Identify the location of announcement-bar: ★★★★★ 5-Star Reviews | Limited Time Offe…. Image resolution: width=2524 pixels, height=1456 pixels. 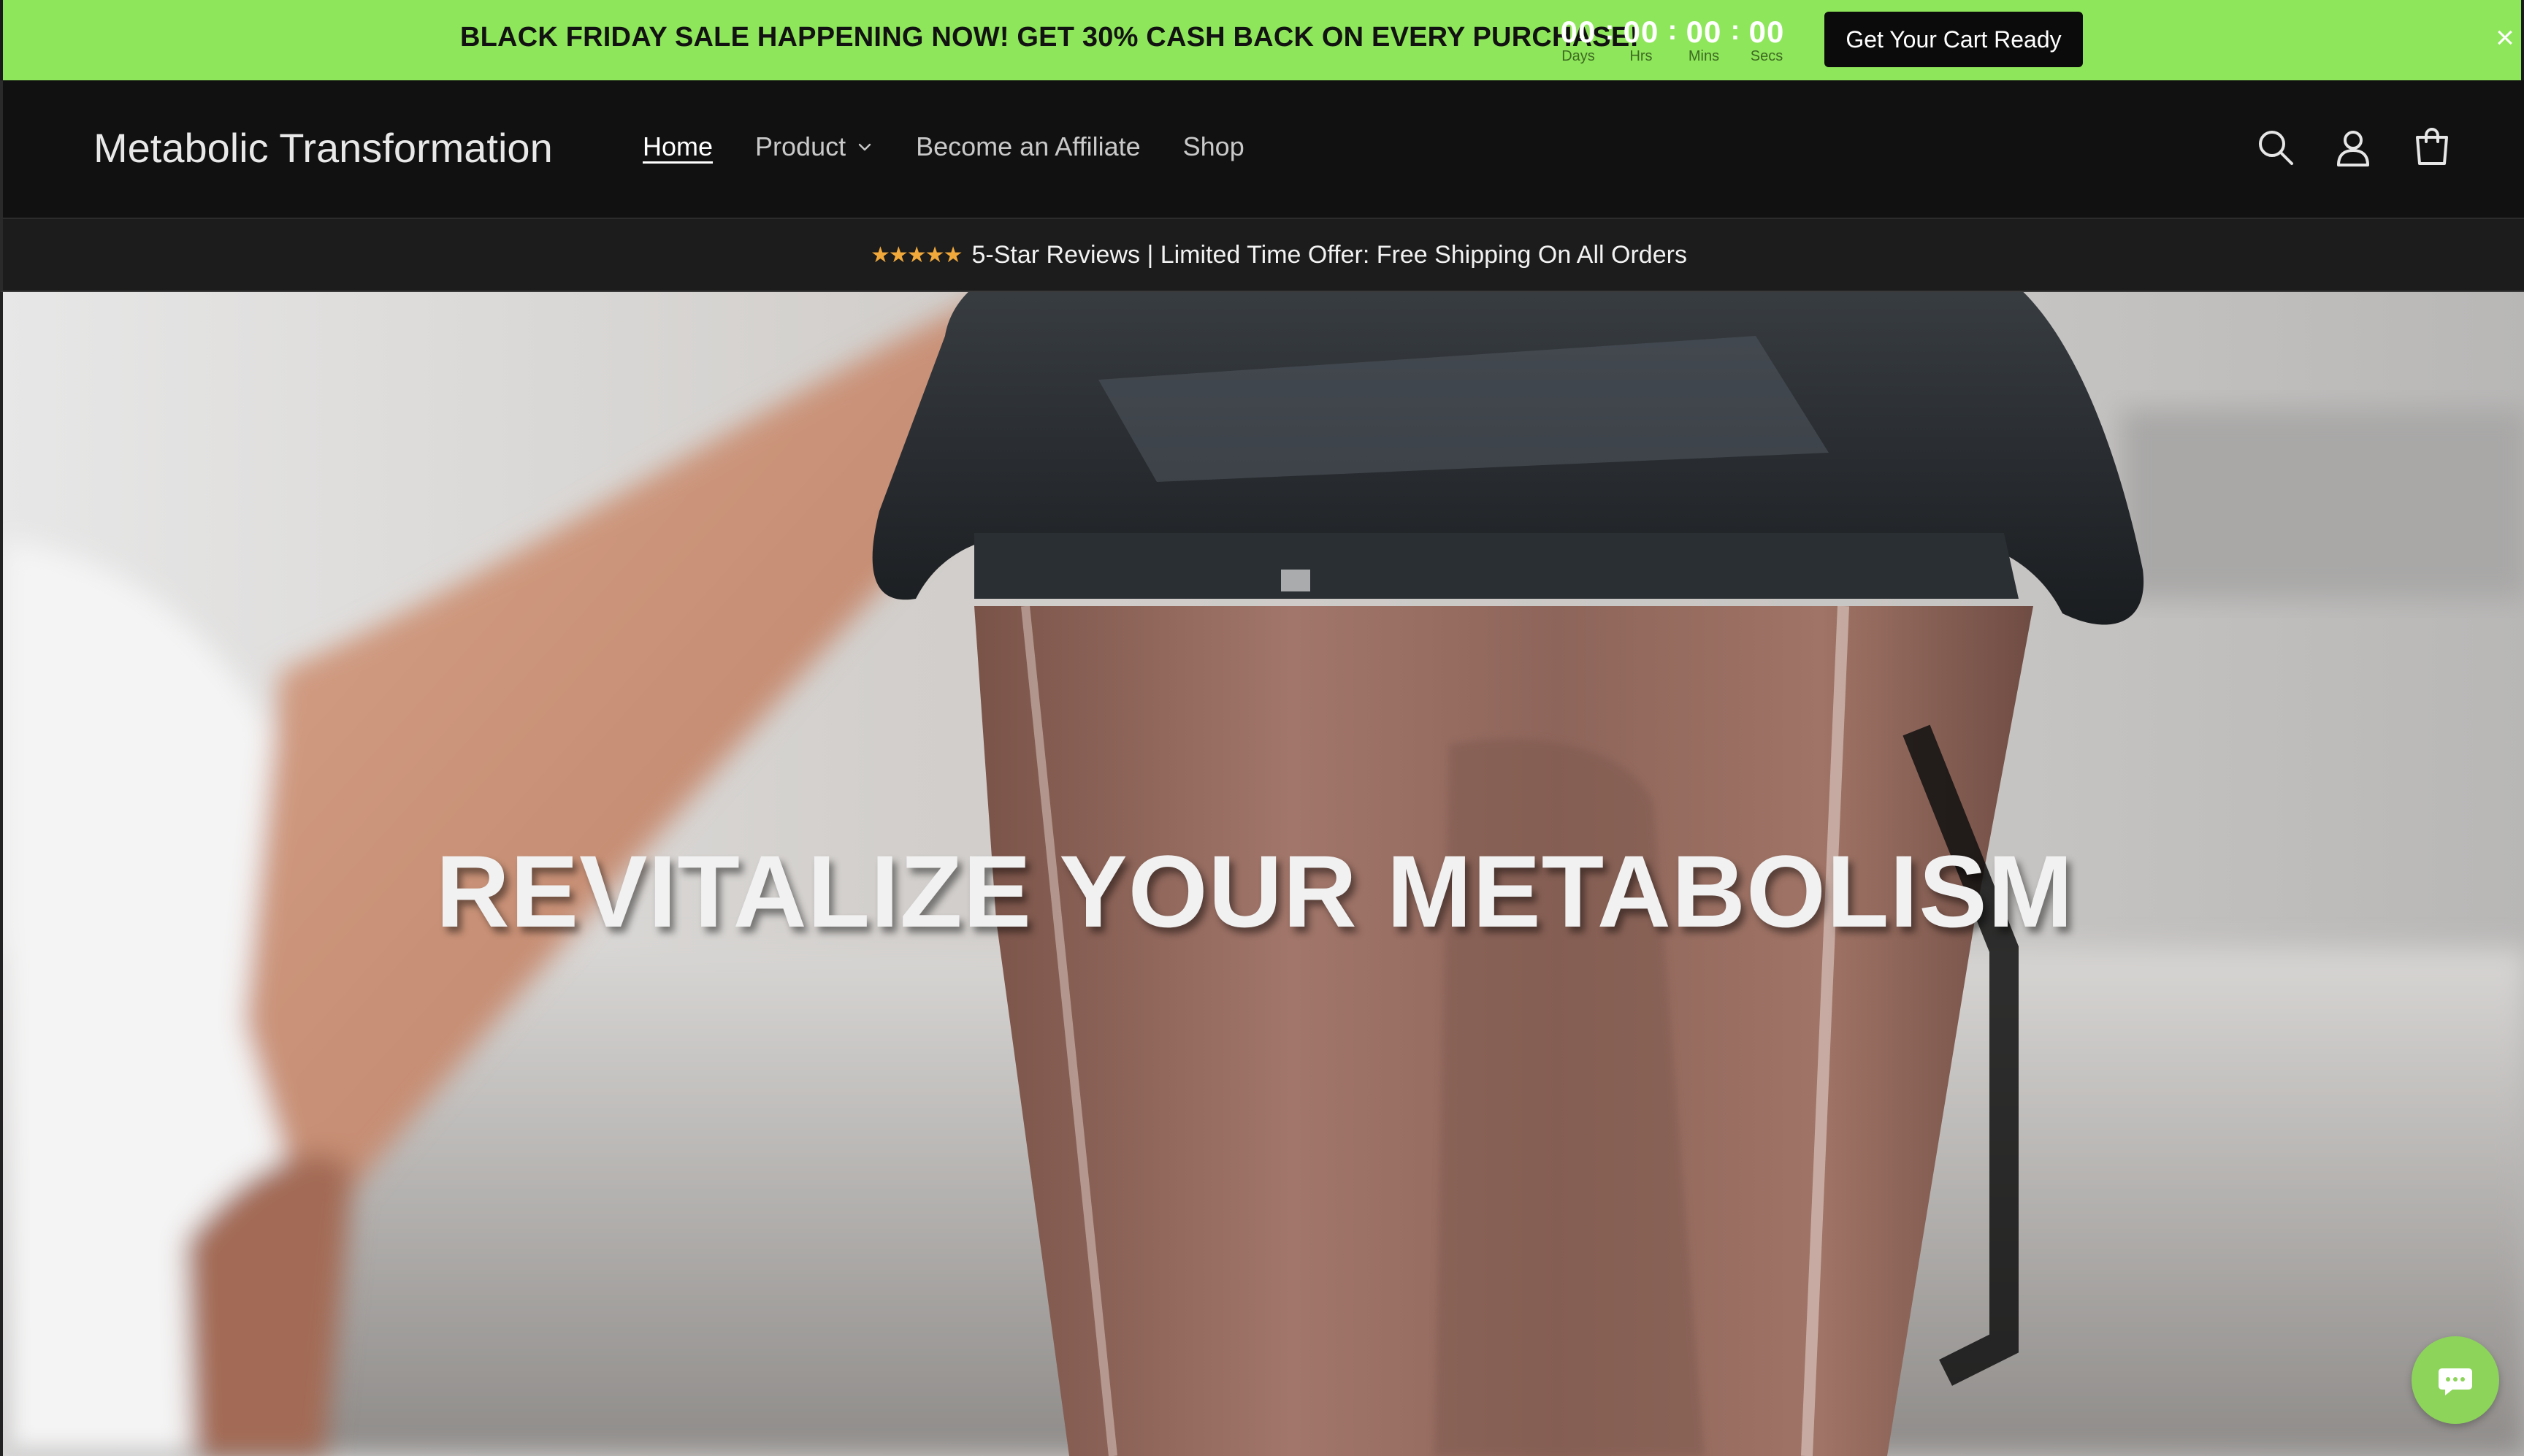
(1262, 255).